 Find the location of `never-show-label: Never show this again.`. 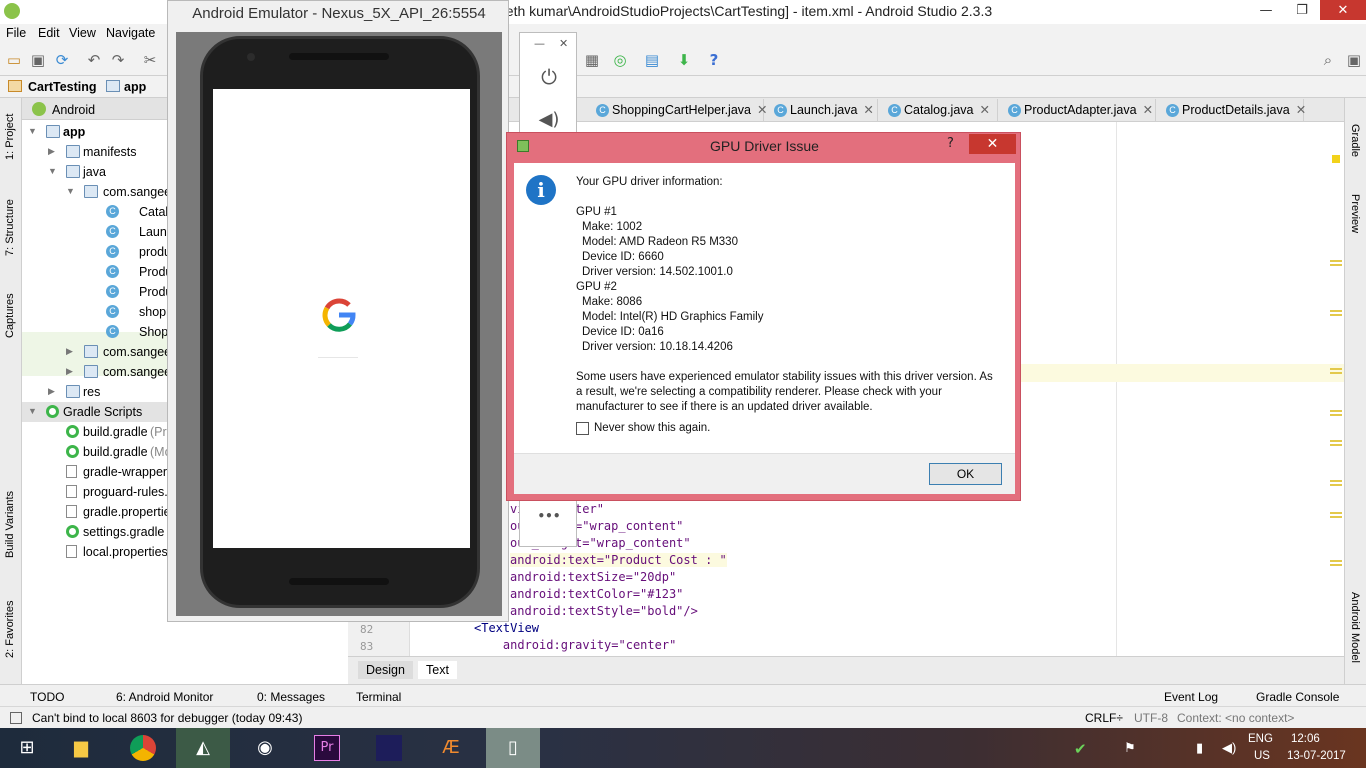

never-show-label: Never show this again. is located at coordinates (652, 428).